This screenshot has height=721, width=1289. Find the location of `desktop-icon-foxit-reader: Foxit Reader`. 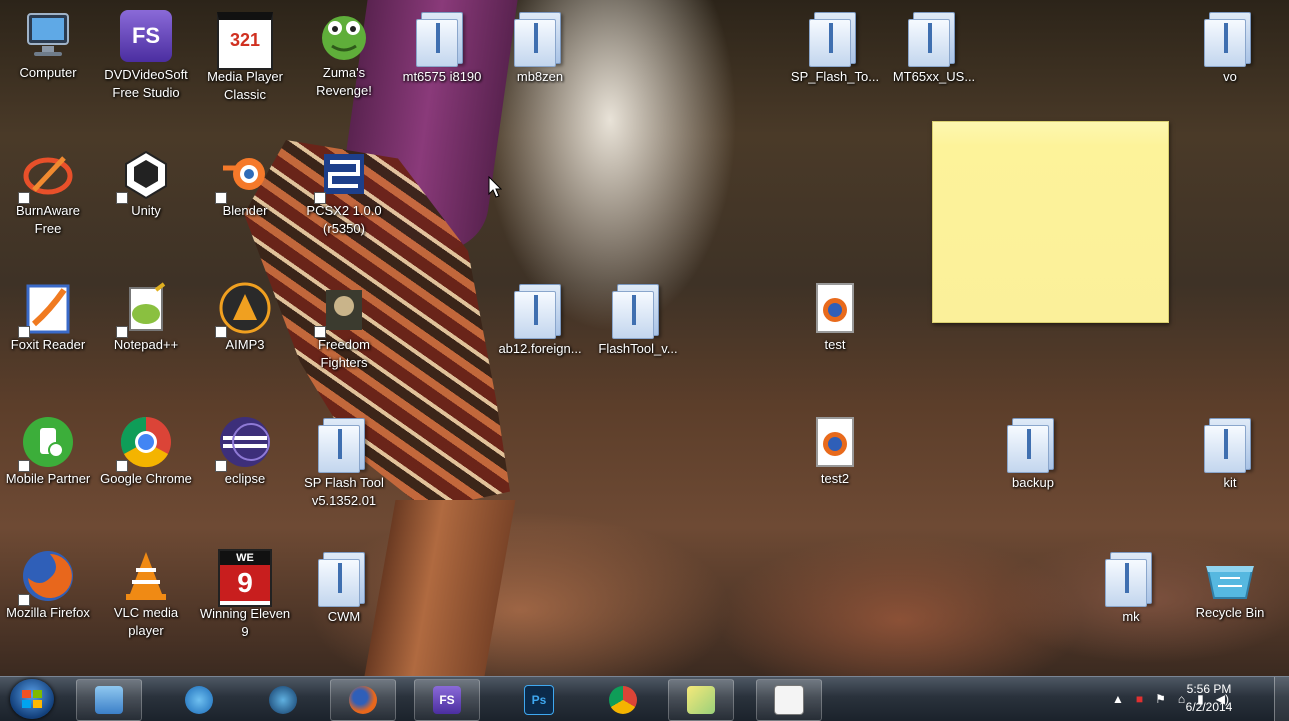

desktop-icon-foxit-reader: Foxit Reader is located at coordinates (48, 317).